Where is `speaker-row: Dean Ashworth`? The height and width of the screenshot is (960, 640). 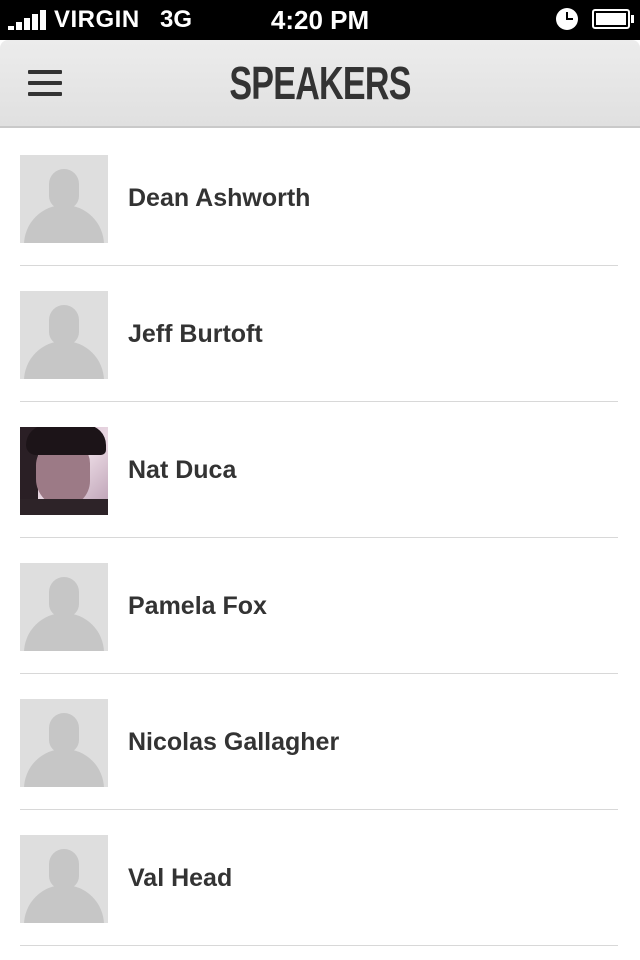 speaker-row: Dean Ashworth is located at coordinates (319, 198).